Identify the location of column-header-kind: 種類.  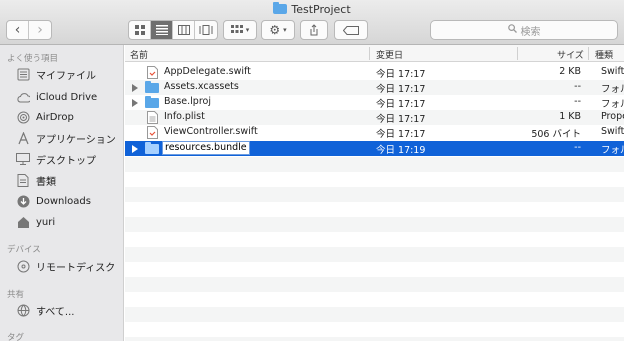
(604, 54).